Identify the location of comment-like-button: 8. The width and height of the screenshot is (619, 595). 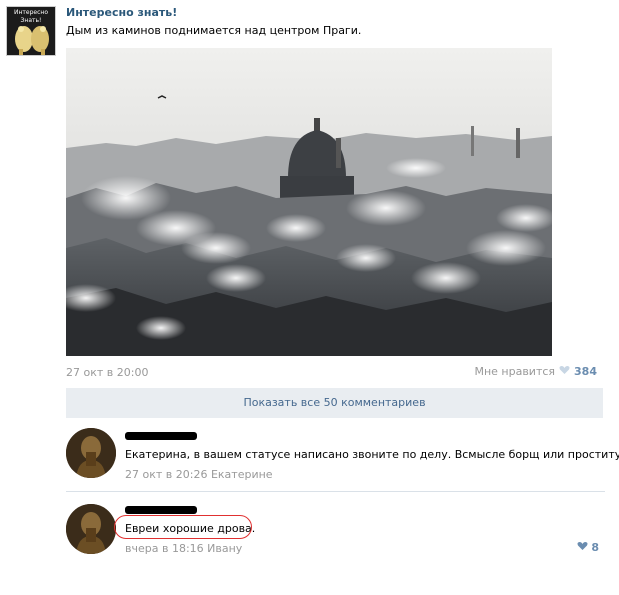
(588, 547).